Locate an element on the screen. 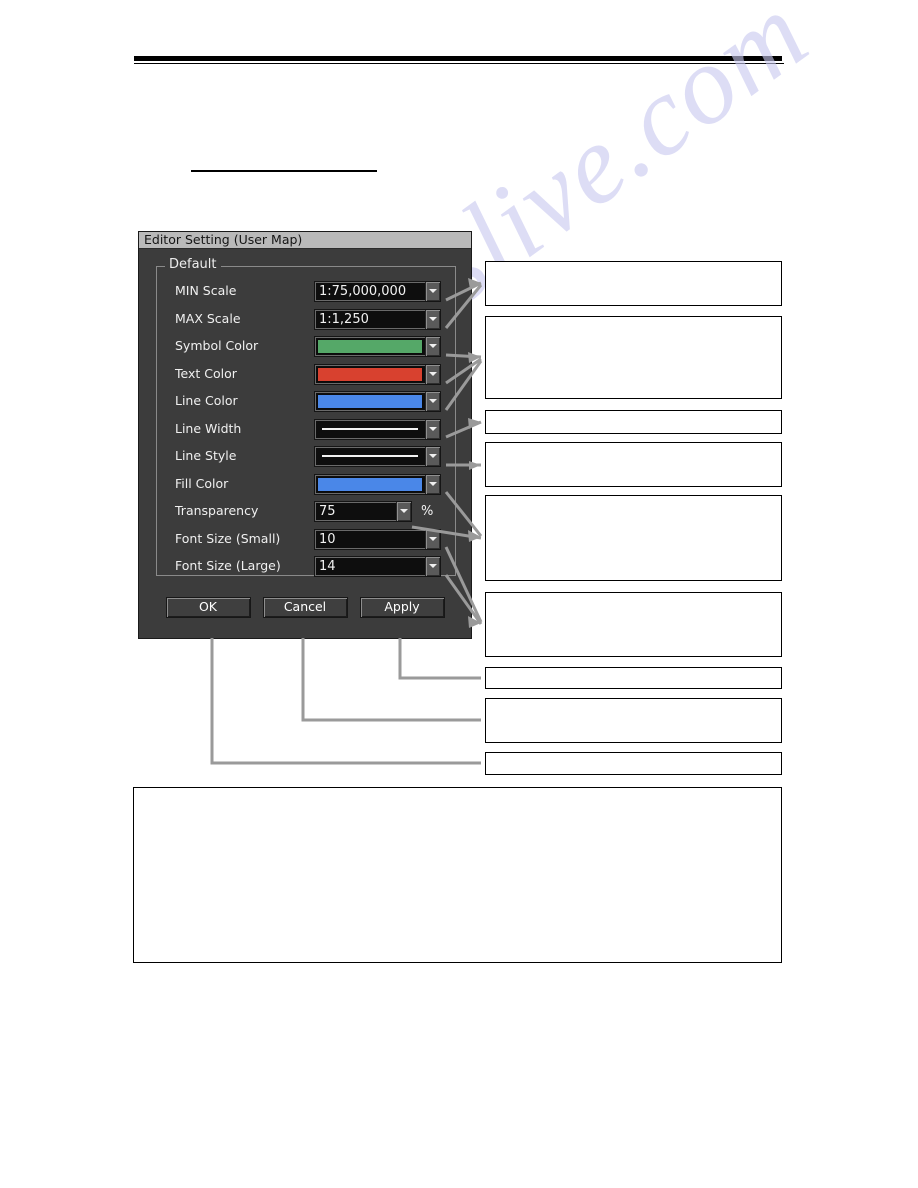 This screenshot has width=918, height=1188. ok-button: OK is located at coordinates (208, 607).